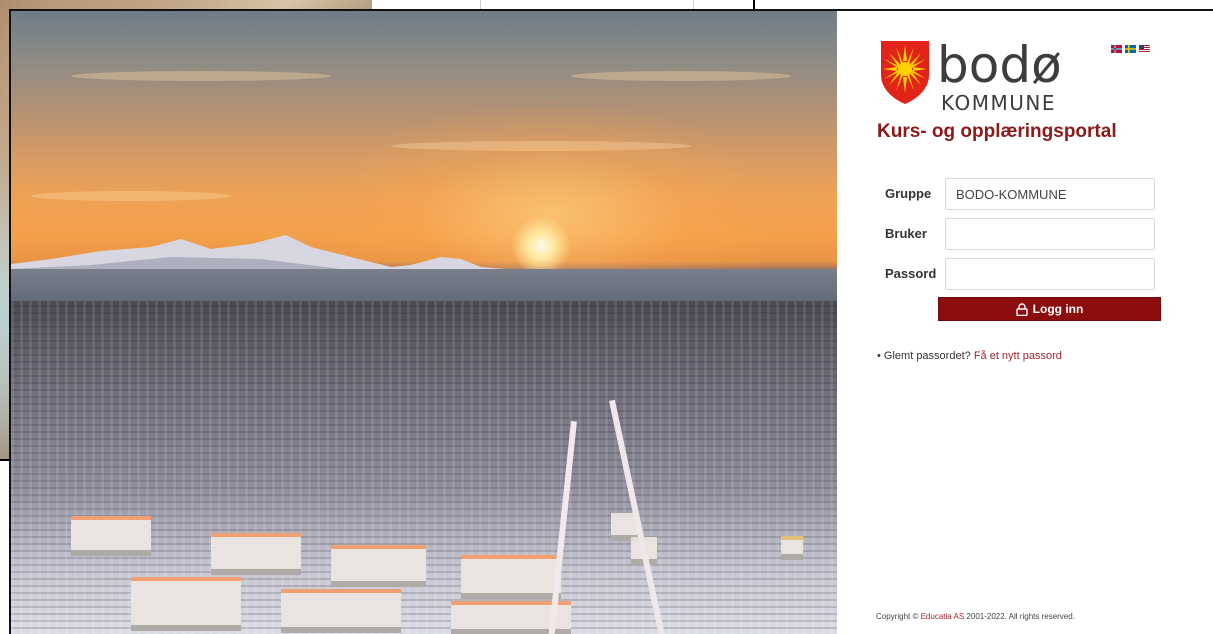 This screenshot has width=1213, height=634. I want to click on bodo-kommune-logo: bodø KOMMUNE, so click(979, 77).